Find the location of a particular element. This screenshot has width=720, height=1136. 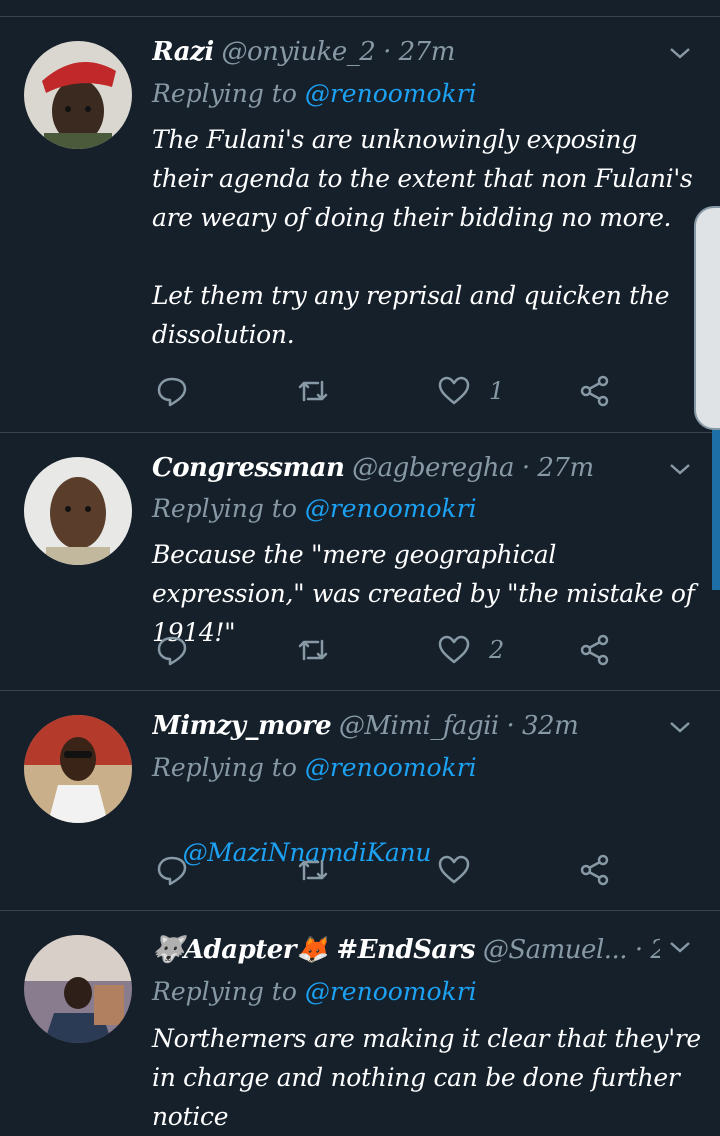

display-name: Congressman is located at coordinates (248, 468).